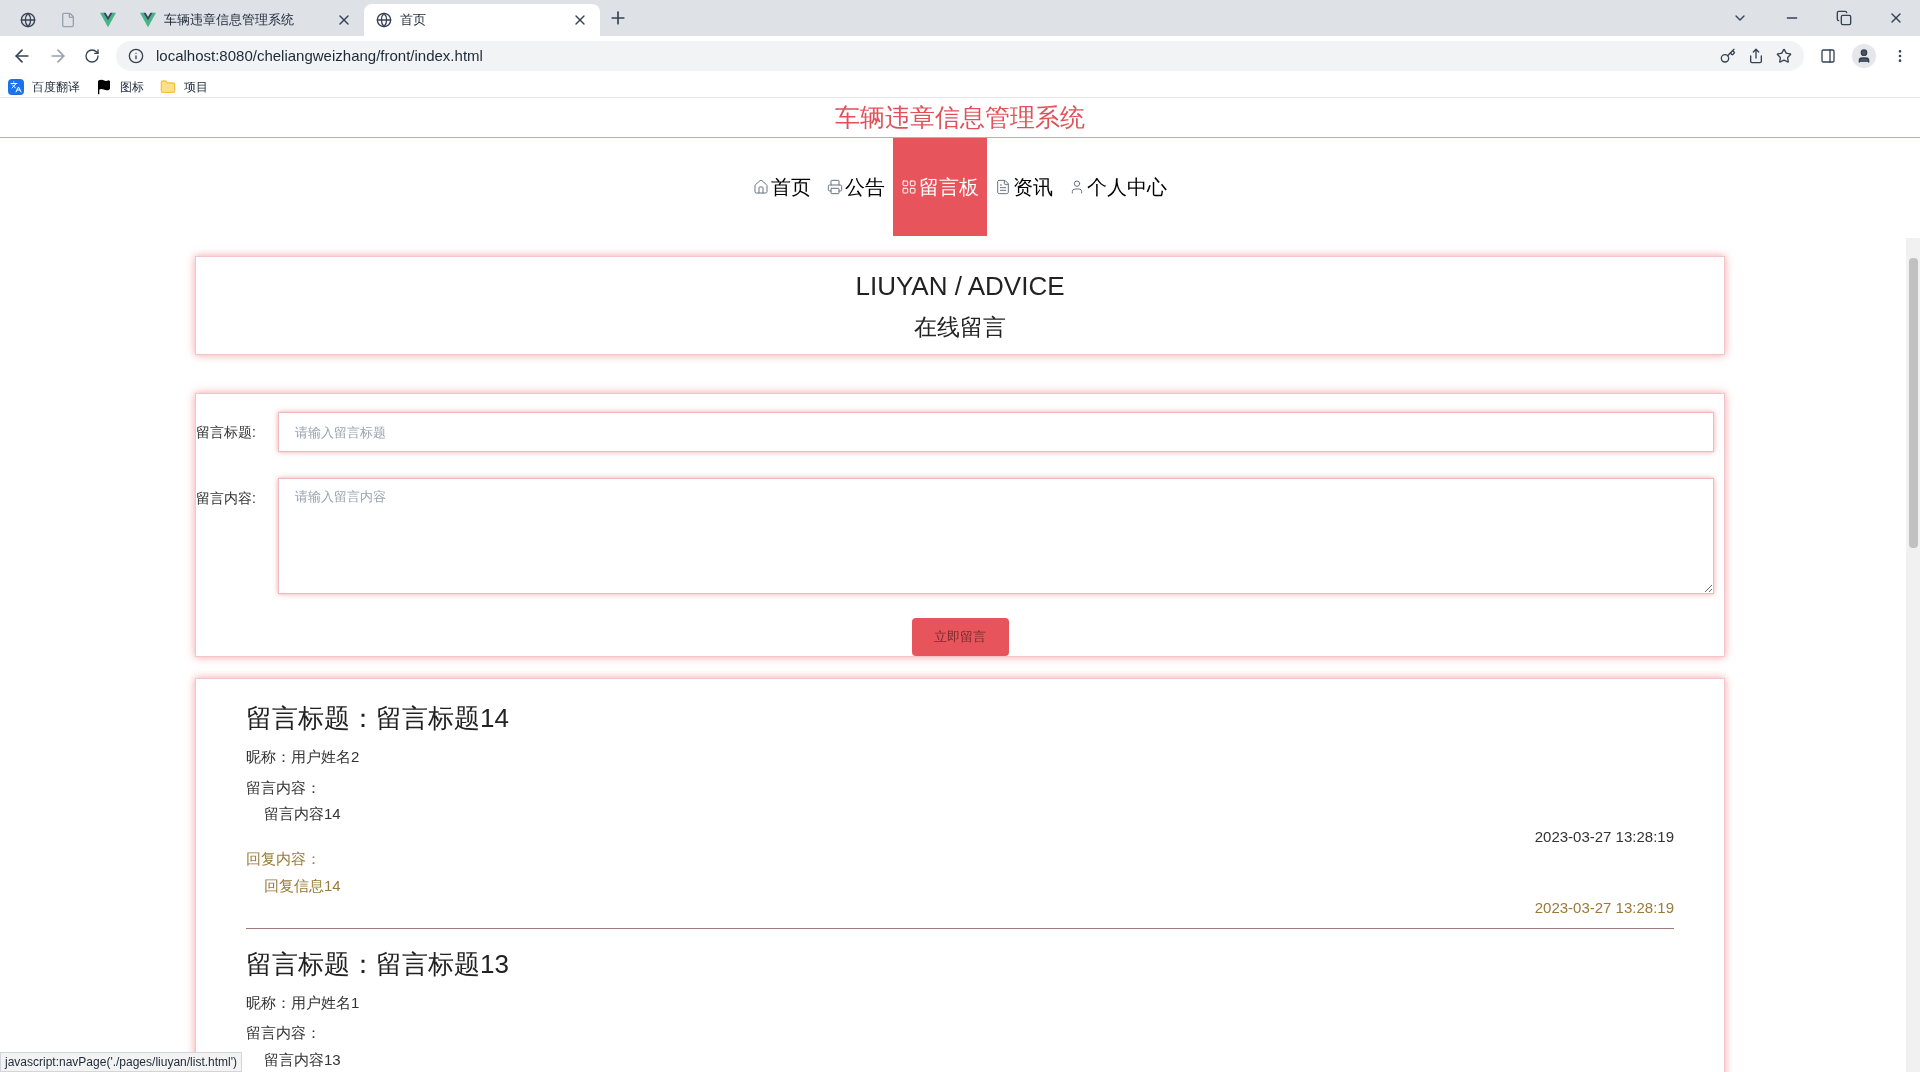 The height and width of the screenshot is (1072, 1920). What do you see at coordinates (378, 964) in the screenshot?
I see `message-title: 留言标题：留言标题13` at bounding box center [378, 964].